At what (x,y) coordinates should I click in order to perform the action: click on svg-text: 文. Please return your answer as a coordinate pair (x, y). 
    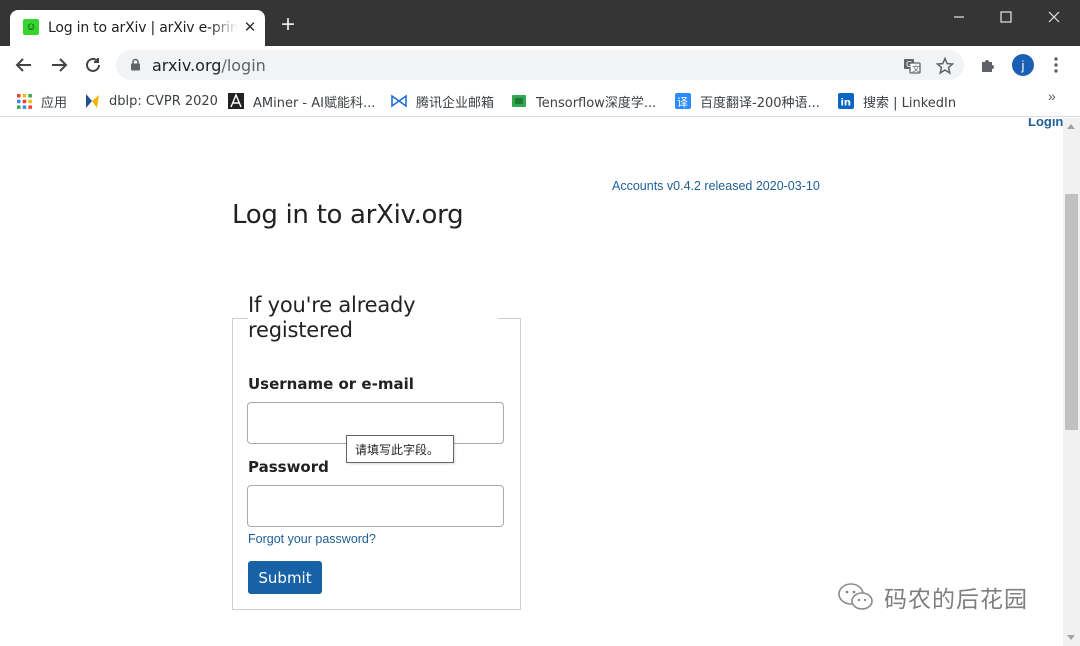
    Looking at the image, I should click on (916, 69).